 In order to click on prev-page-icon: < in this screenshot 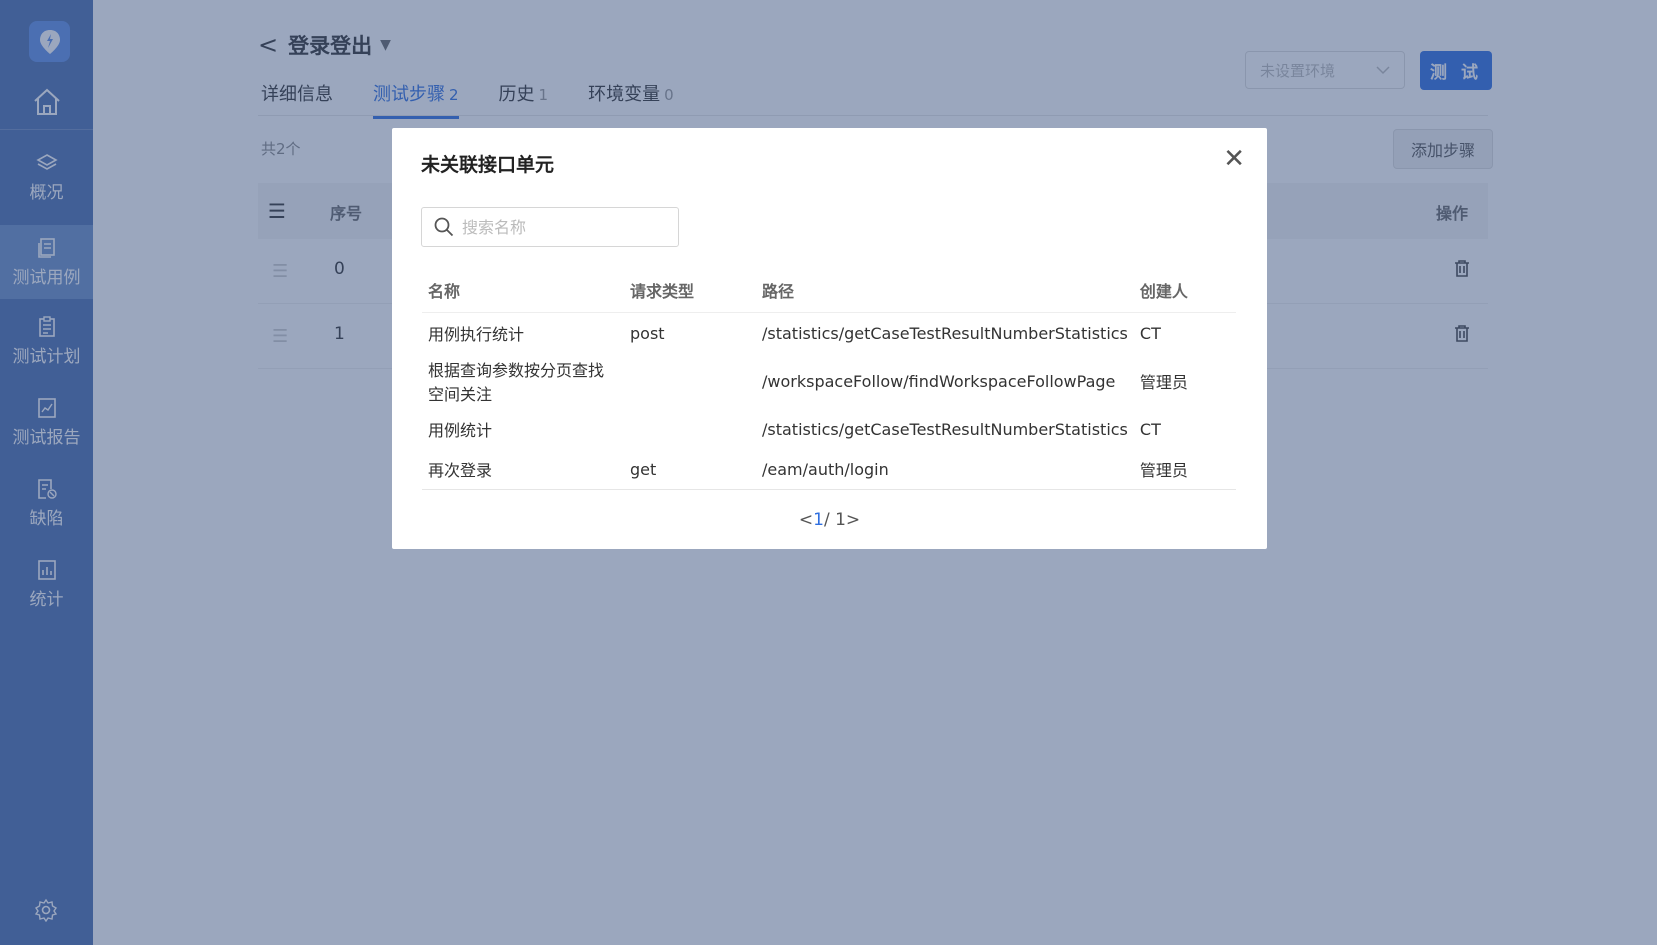, I will do `click(806, 520)`.